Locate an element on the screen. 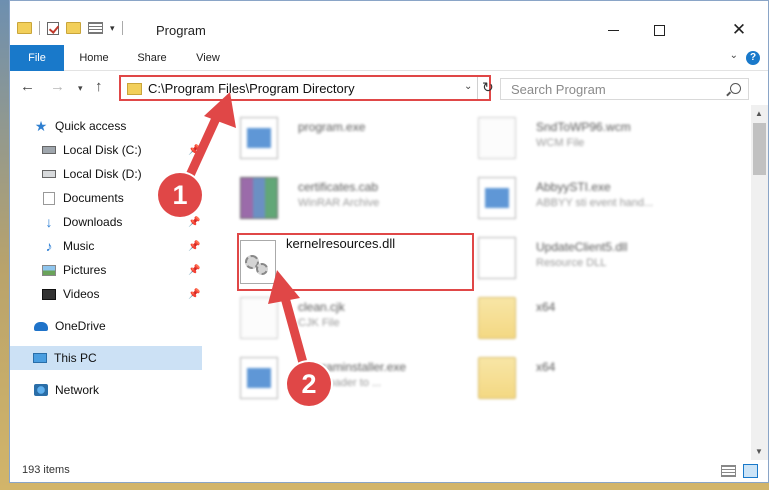 The image size is (769, 490). sidebar-item-label: Quick access is located at coordinates (91, 126).